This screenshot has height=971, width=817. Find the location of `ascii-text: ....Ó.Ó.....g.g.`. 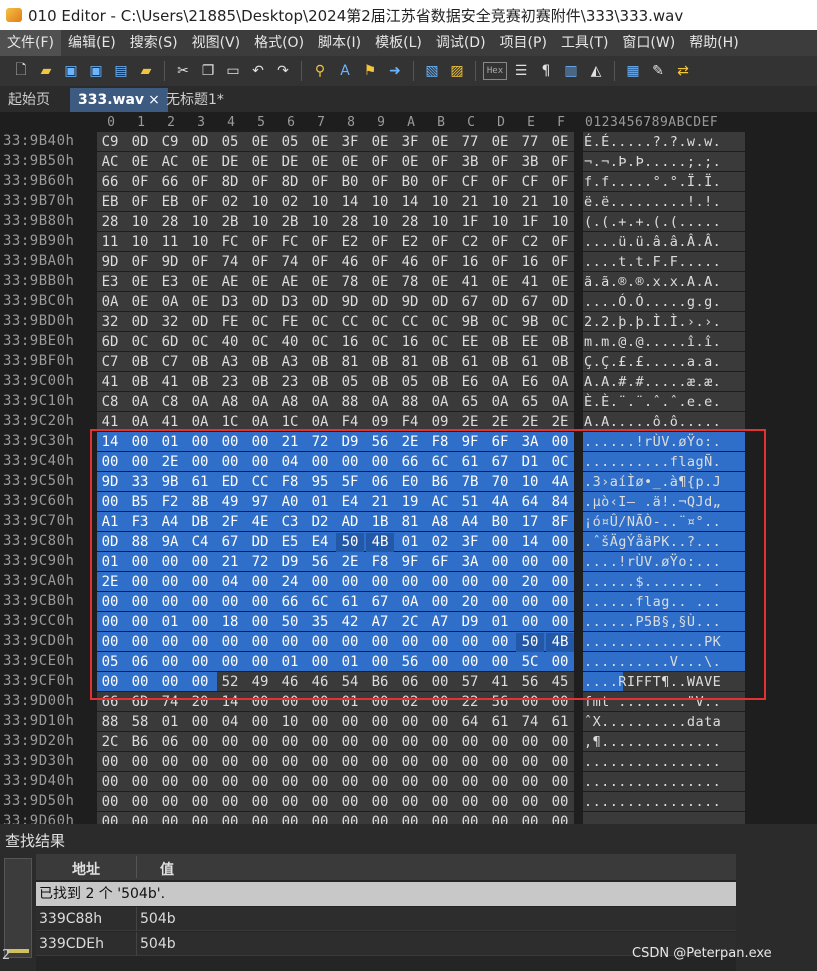

ascii-text: ....Ó.Ó.....g.g. is located at coordinates (664, 302).